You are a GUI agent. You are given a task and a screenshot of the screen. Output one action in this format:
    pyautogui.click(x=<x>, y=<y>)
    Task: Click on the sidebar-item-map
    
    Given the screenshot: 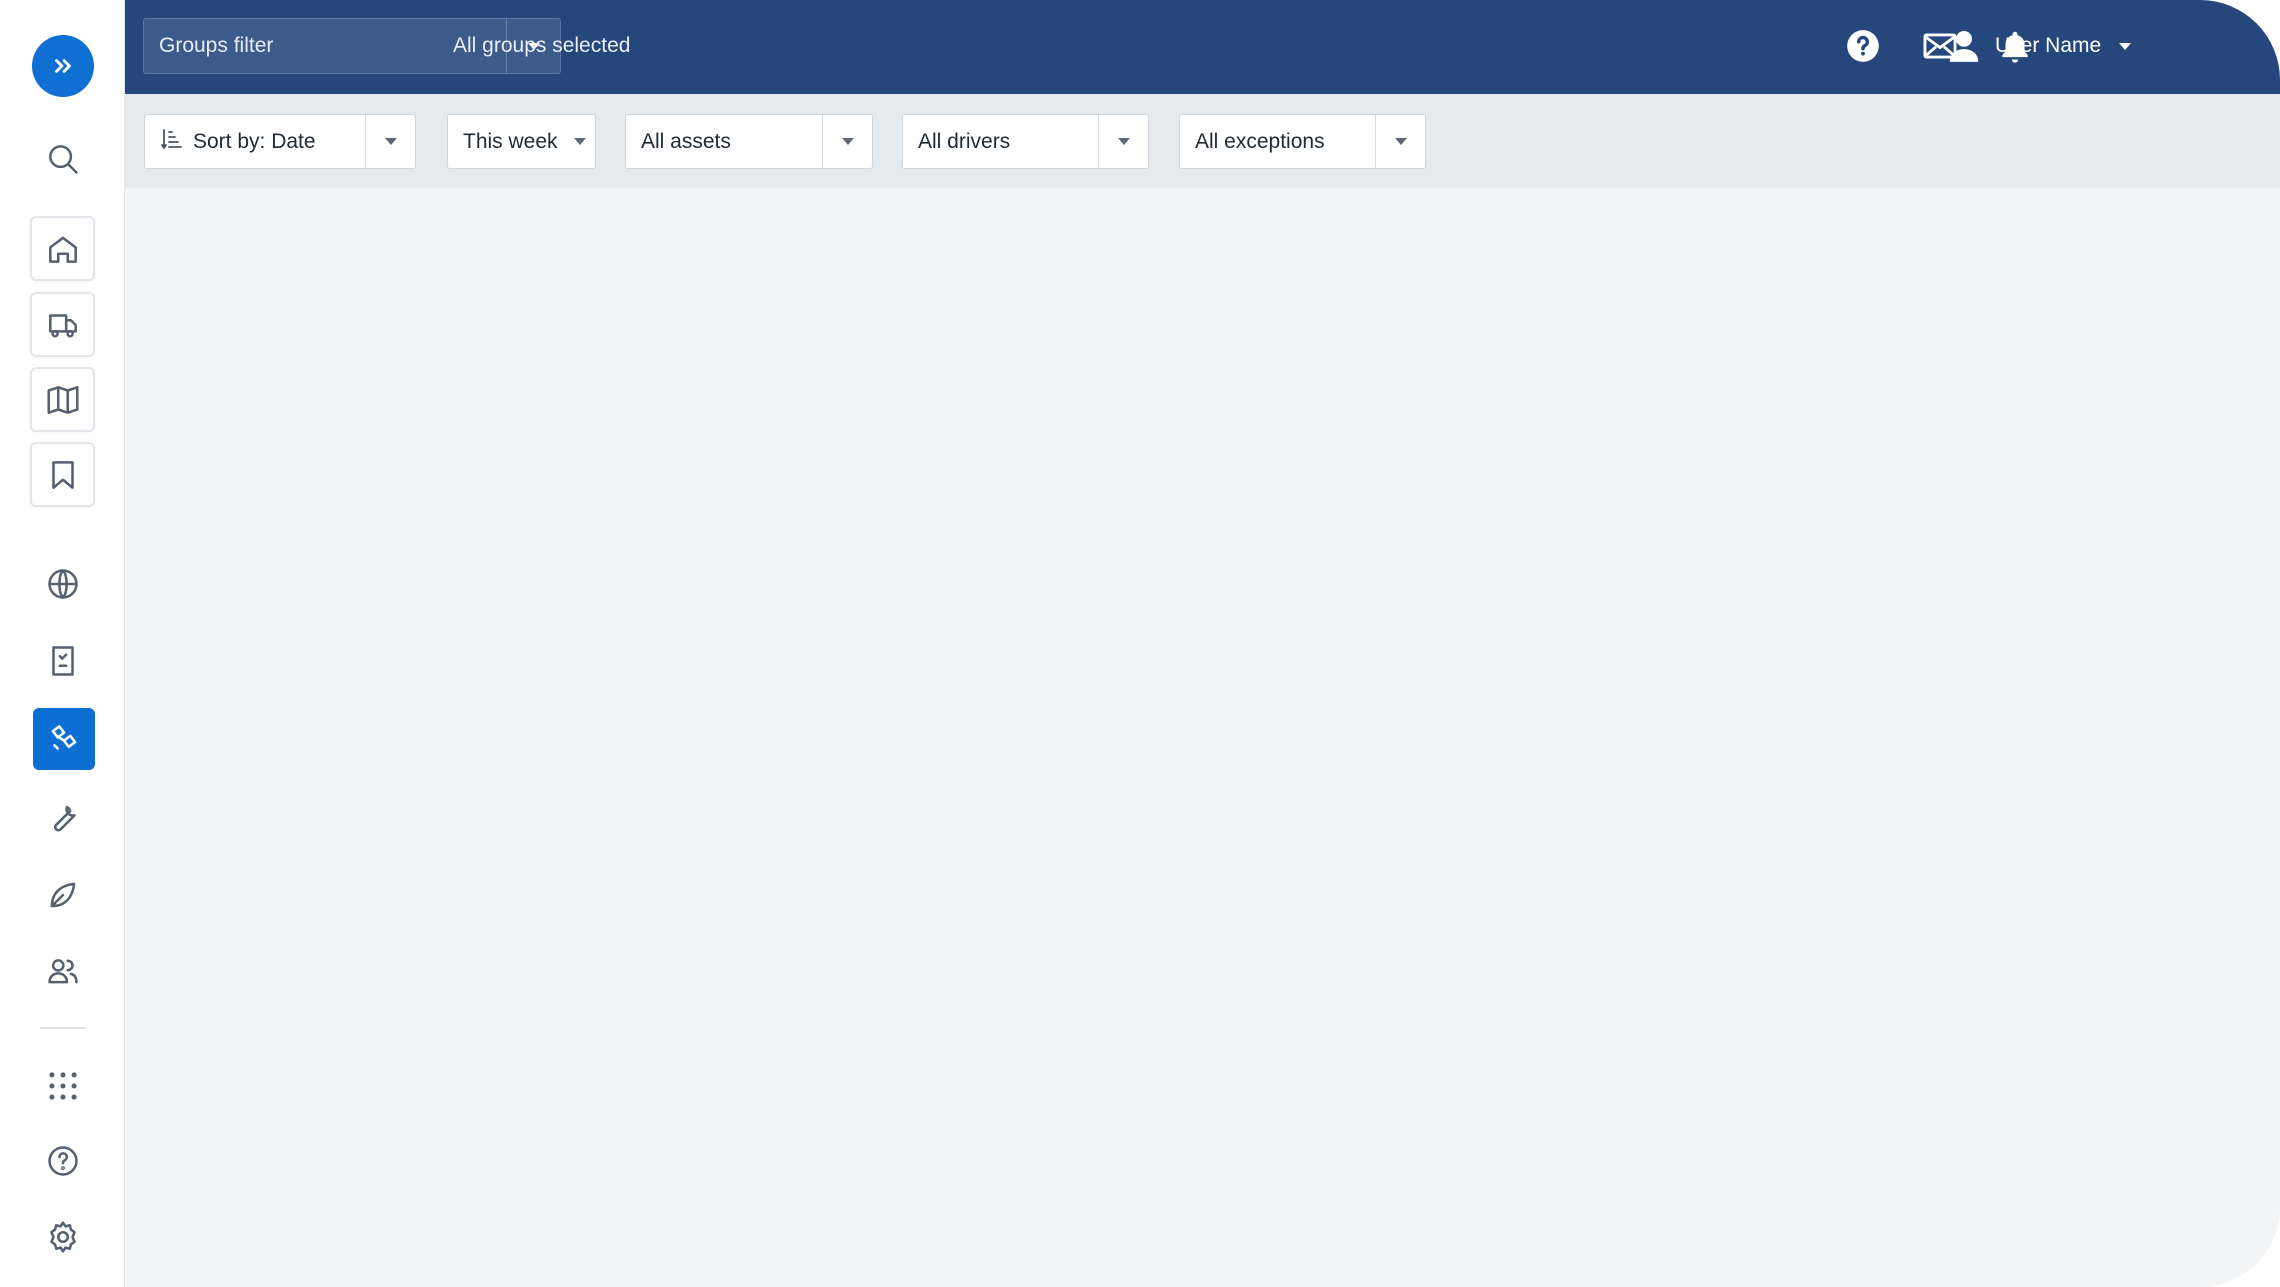 What is the action you would take?
    pyautogui.click(x=62, y=399)
    